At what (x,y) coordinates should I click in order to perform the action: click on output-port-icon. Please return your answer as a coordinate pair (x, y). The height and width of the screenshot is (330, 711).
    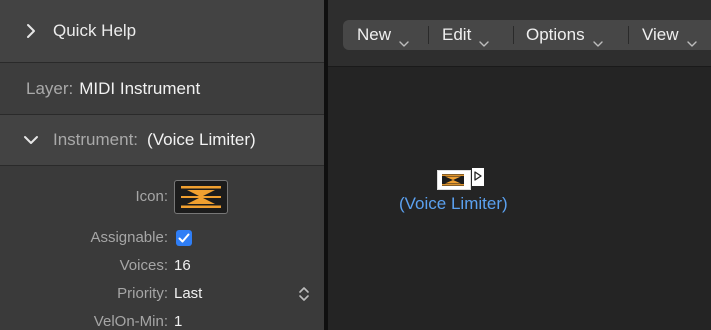
    Looking at the image, I should click on (478, 177).